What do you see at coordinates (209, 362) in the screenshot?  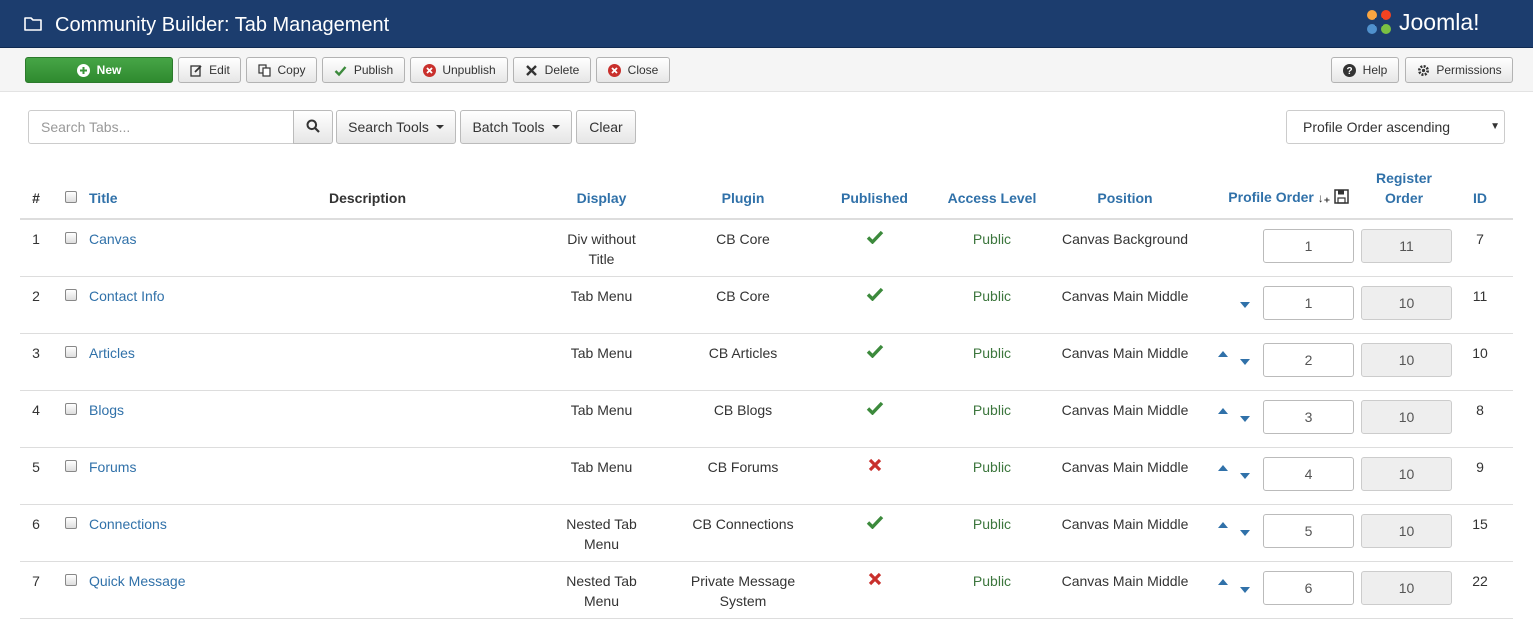 I see `row-title-cell: Articles` at bounding box center [209, 362].